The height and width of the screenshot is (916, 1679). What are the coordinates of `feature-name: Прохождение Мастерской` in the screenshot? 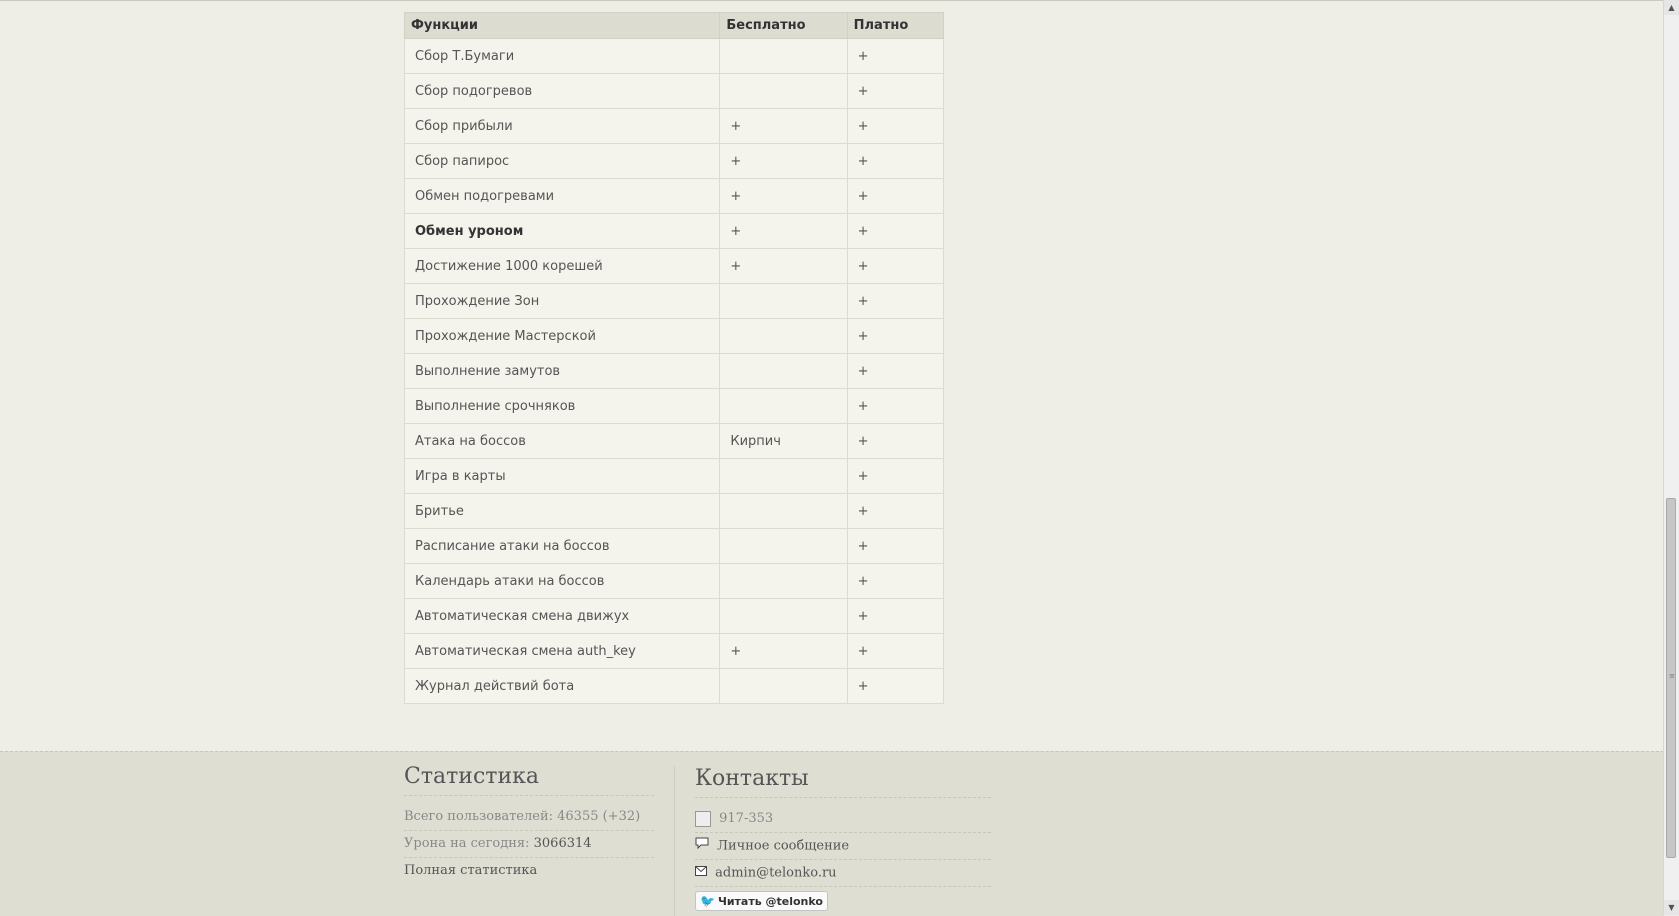 It's located at (562, 336).